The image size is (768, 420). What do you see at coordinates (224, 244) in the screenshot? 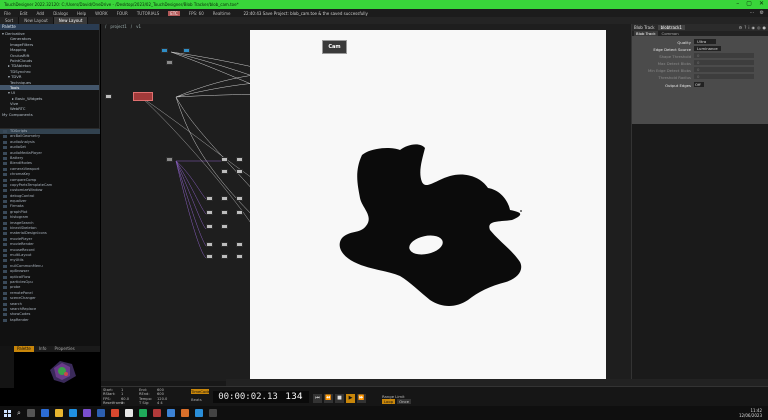
I see `node-grid-h2` at bounding box center [224, 244].